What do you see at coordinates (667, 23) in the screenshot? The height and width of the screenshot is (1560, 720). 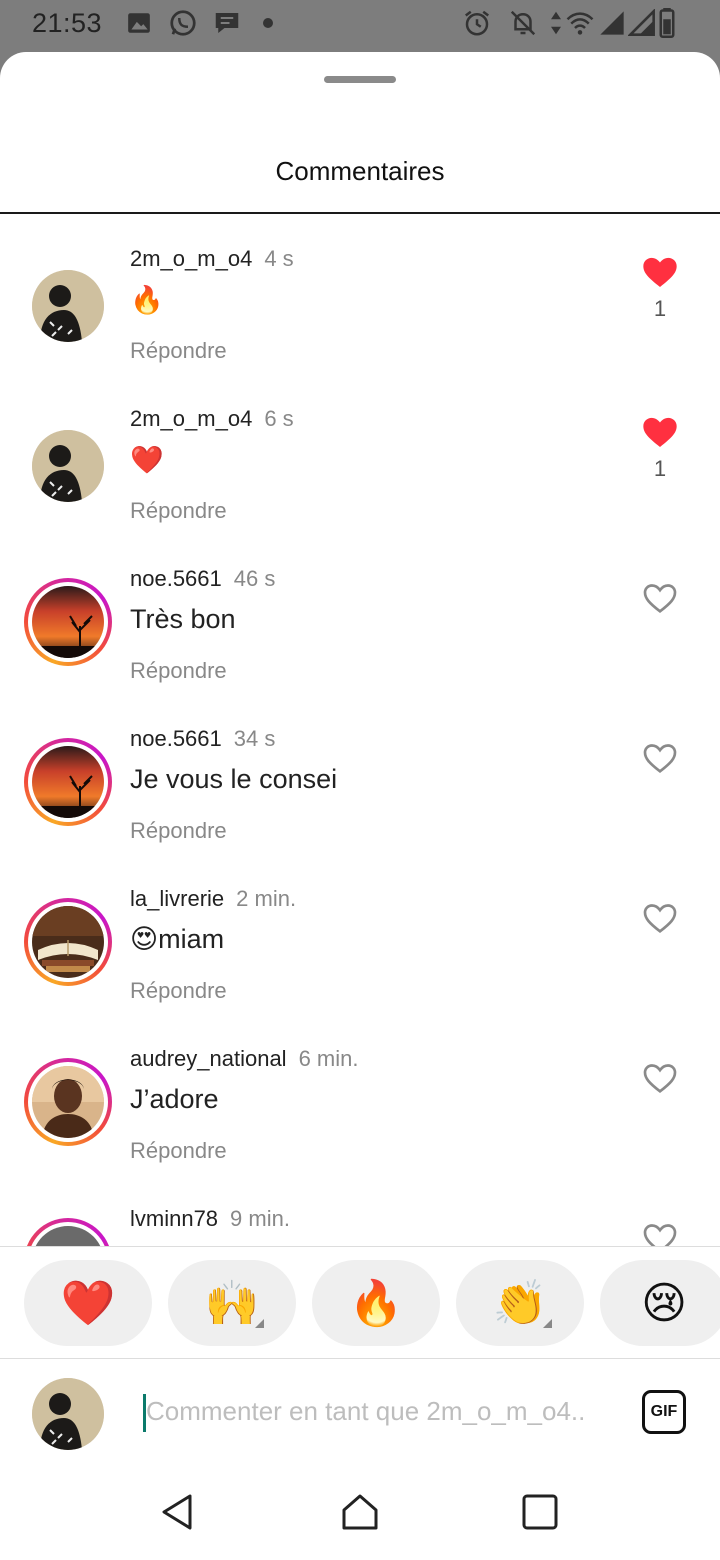 I see `battery-icon` at bounding box center [667, 23].